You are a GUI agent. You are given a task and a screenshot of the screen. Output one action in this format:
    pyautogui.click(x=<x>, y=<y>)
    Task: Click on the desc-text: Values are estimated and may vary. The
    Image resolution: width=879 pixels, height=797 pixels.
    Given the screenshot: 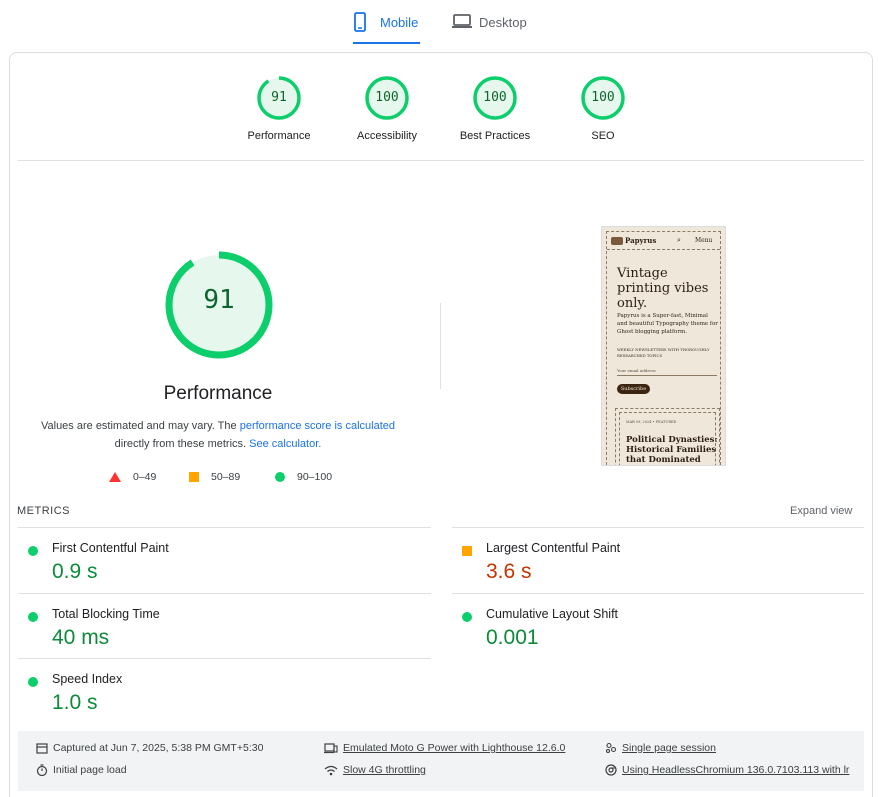 What is the action you would take?
    pyautogui.click(x=140, y=426)
    